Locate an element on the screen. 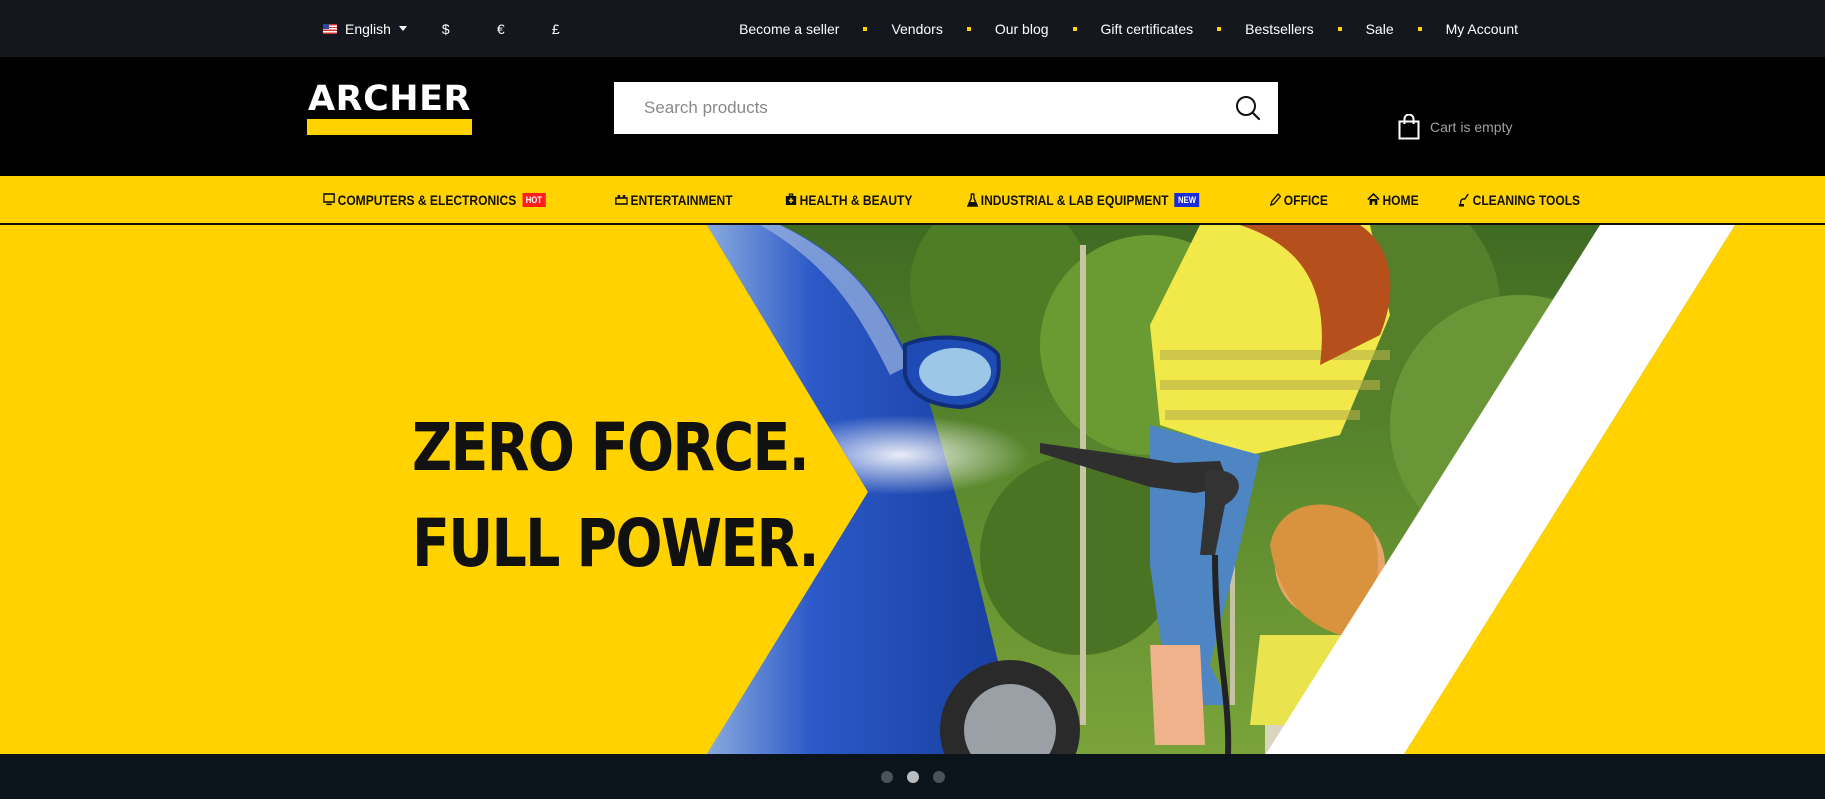 The height and width of the screenshot is (799, 1825). logo-underline is located at coordinates (389, 127).